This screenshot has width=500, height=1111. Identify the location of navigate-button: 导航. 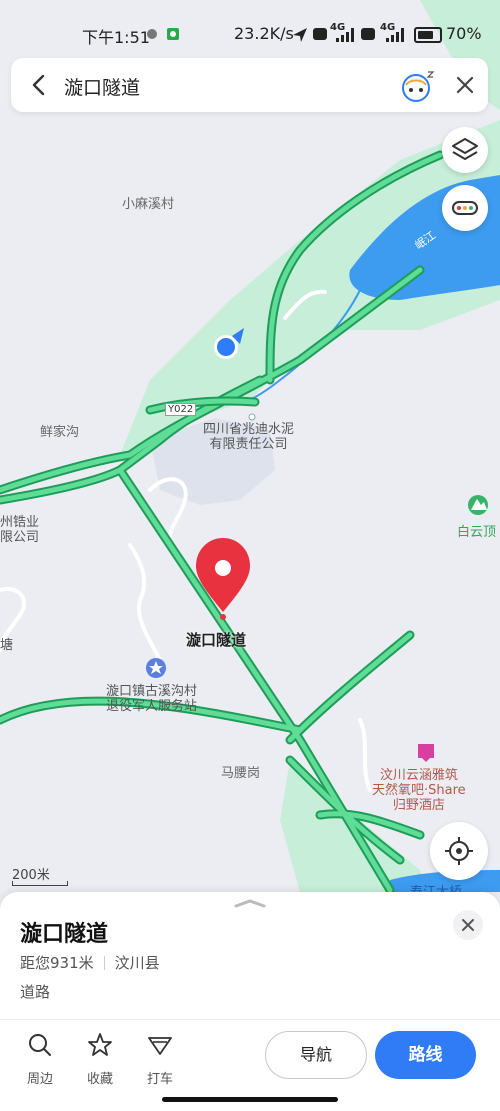
(316, 1055).